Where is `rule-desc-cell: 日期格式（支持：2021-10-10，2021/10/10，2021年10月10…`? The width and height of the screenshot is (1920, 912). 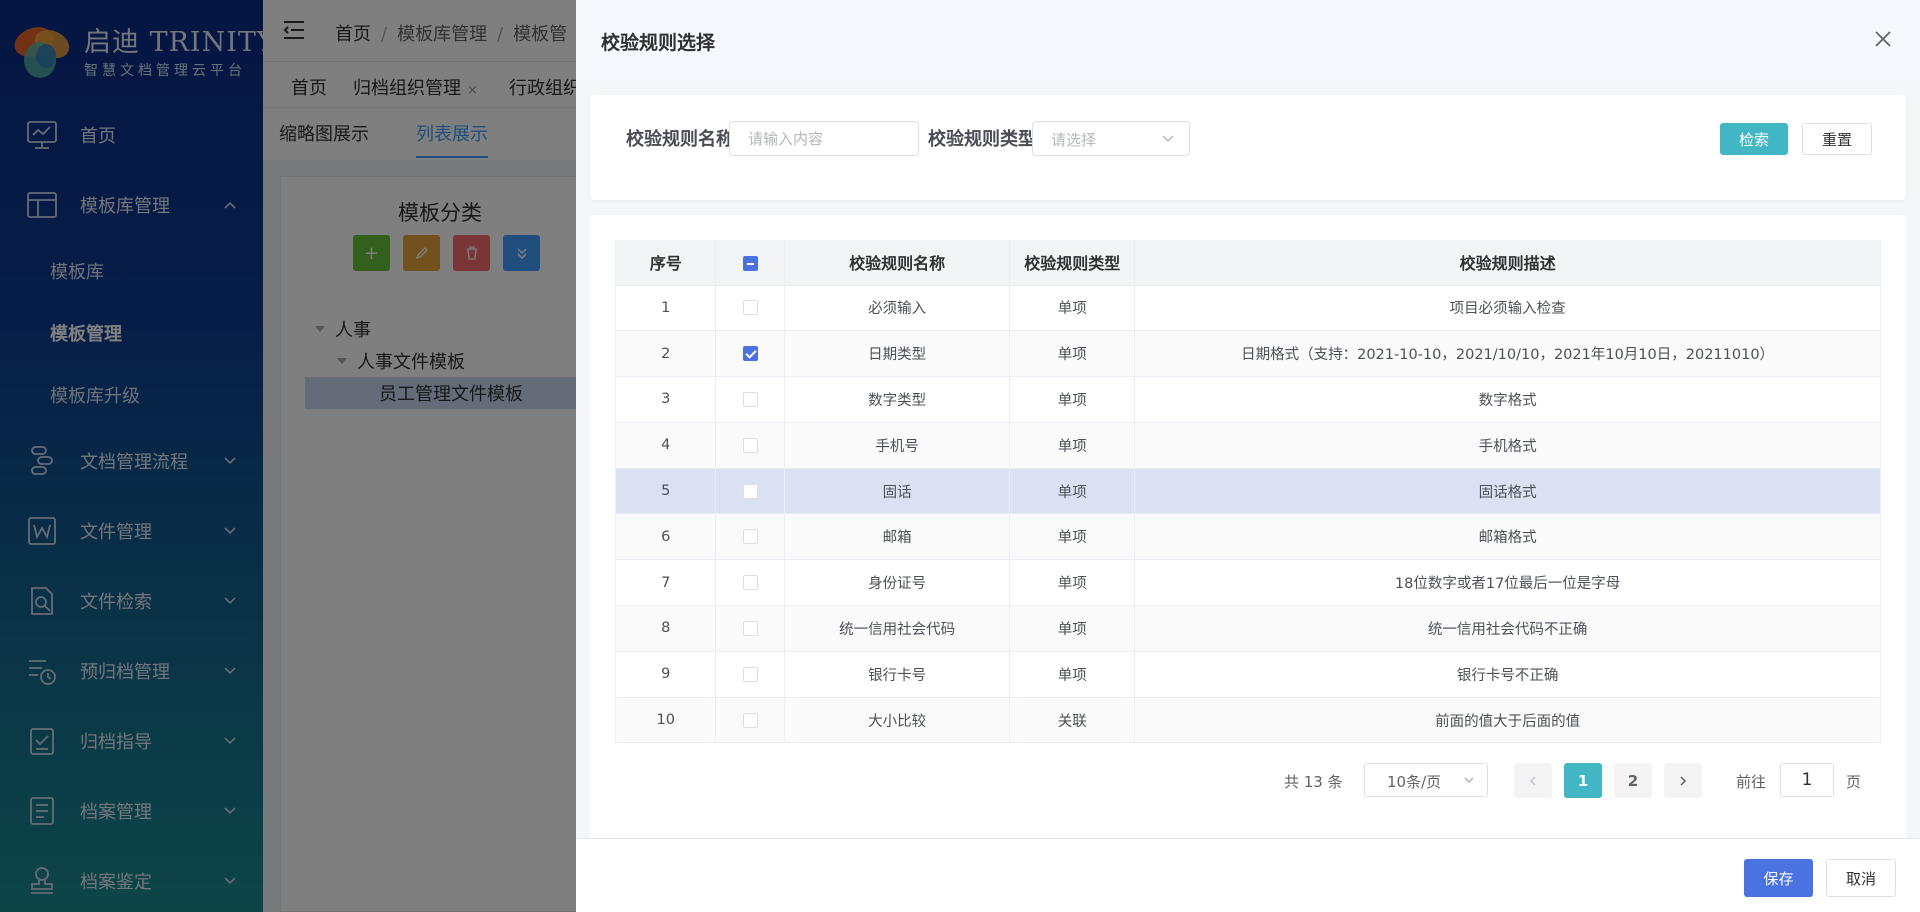
rule-desc-cell: 日期格式（支持：2021-10-10，2021/10/10，2021年10月10… is located at coordinates (1507, 354).